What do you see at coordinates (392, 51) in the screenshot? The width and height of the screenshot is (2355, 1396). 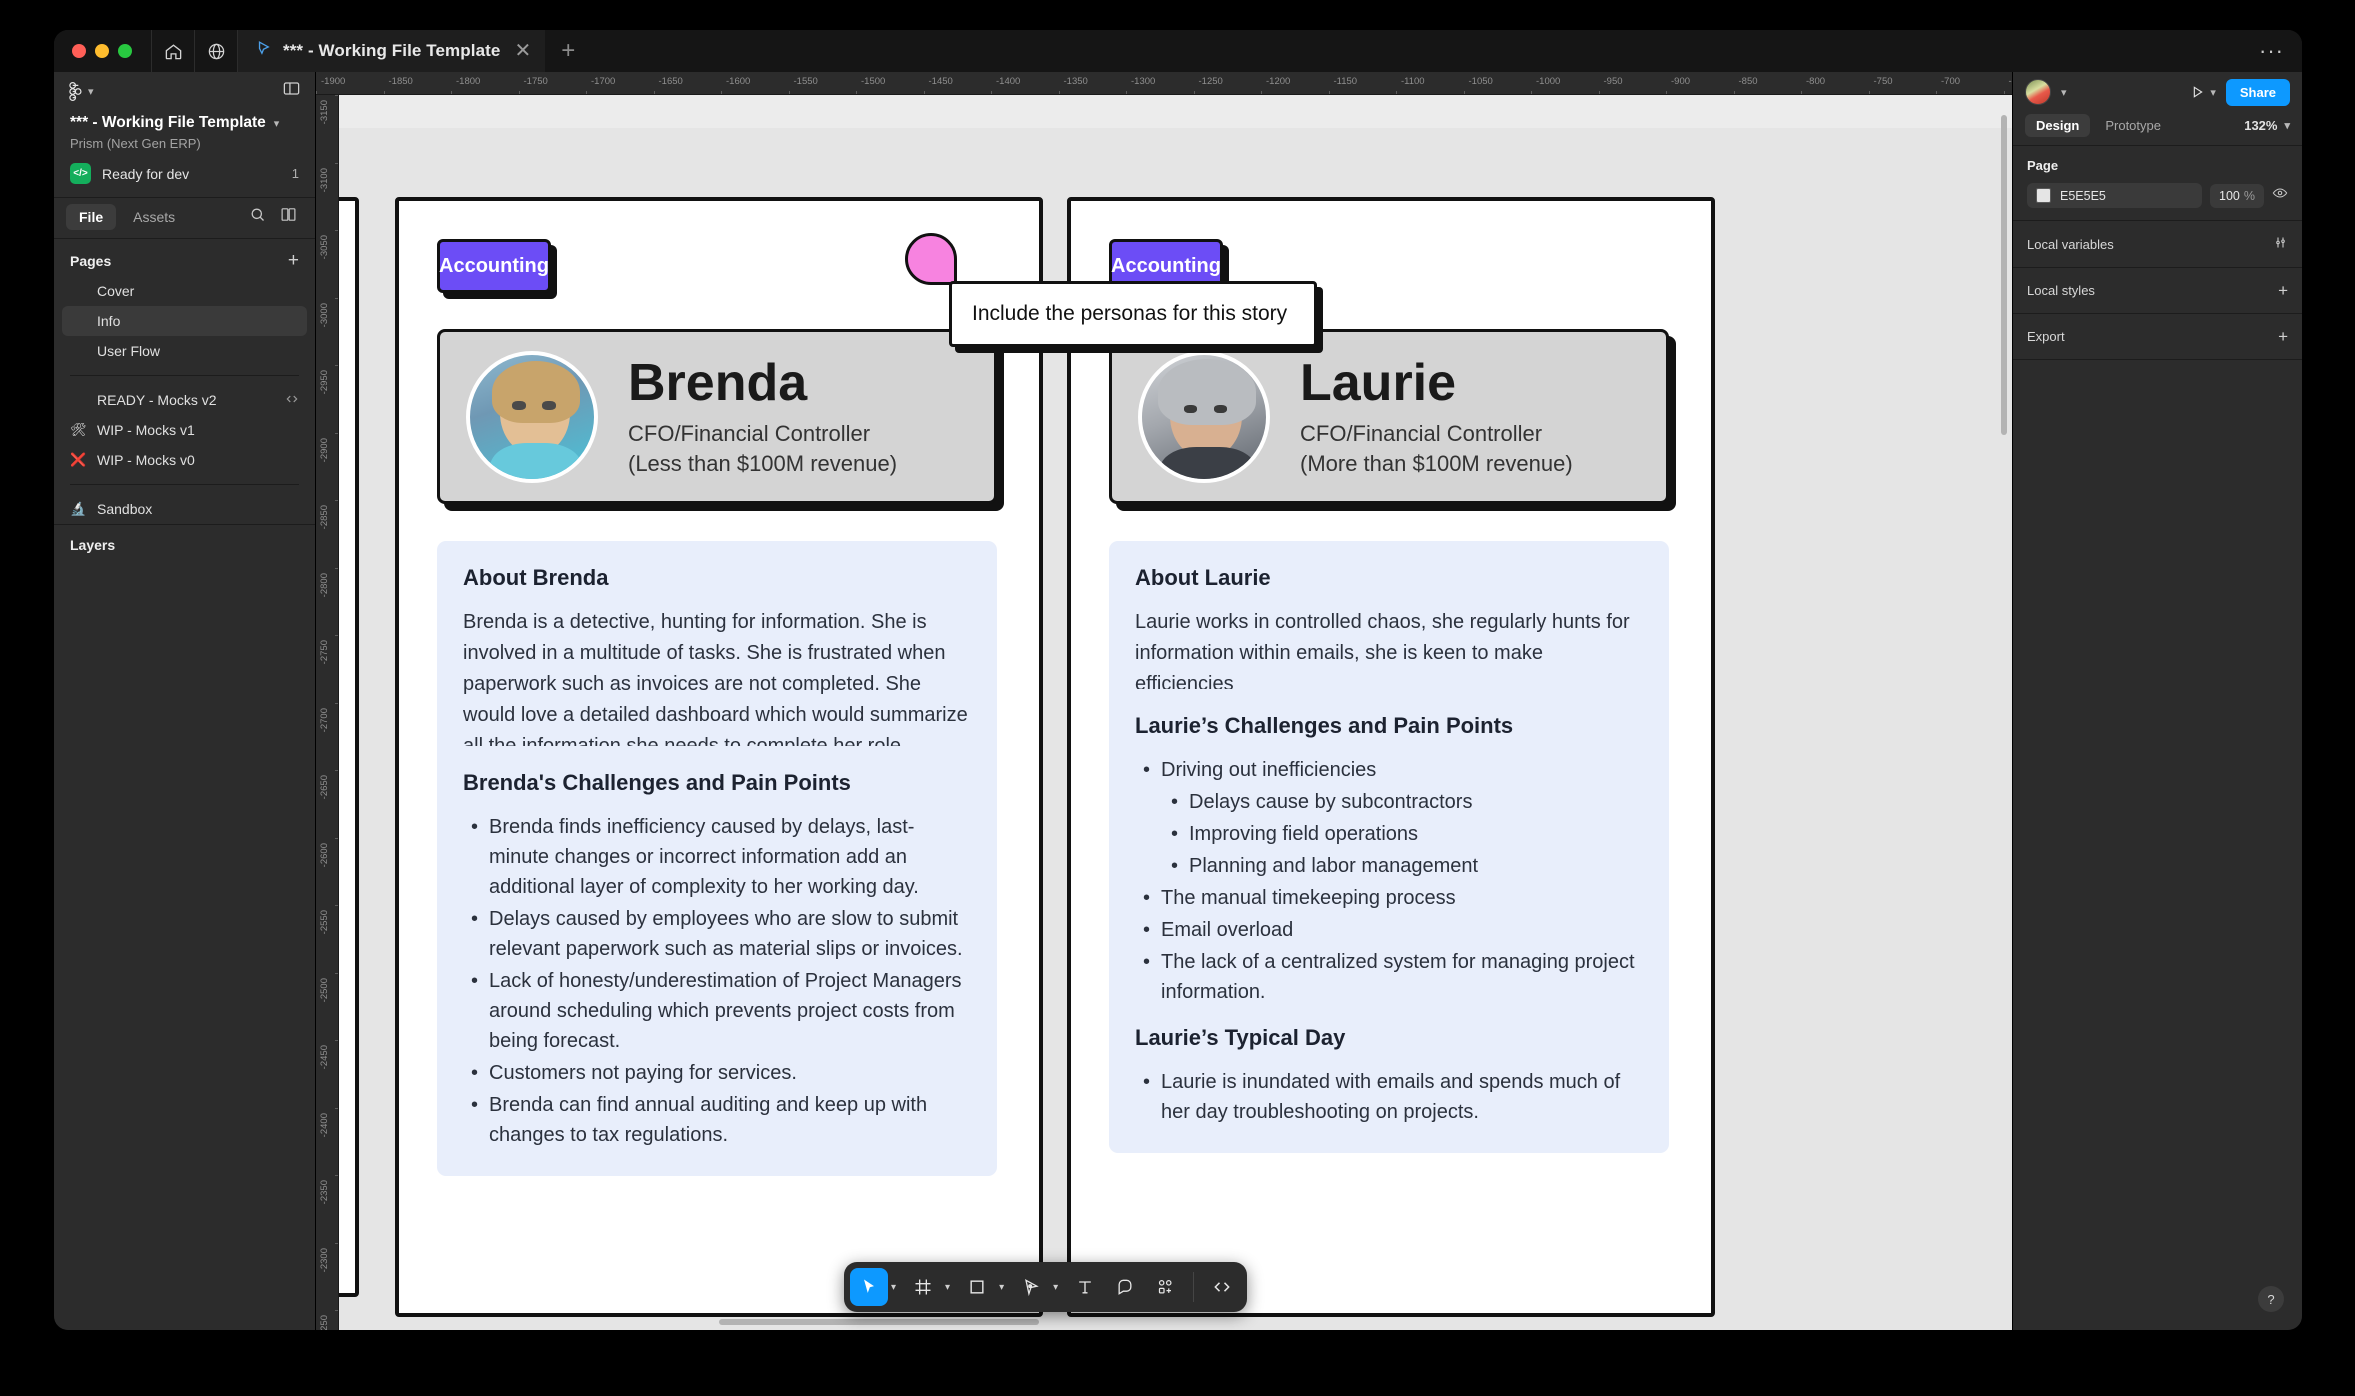 I see `file-tab: *** - Working File Template ✕` at bounding box center [392, 51].